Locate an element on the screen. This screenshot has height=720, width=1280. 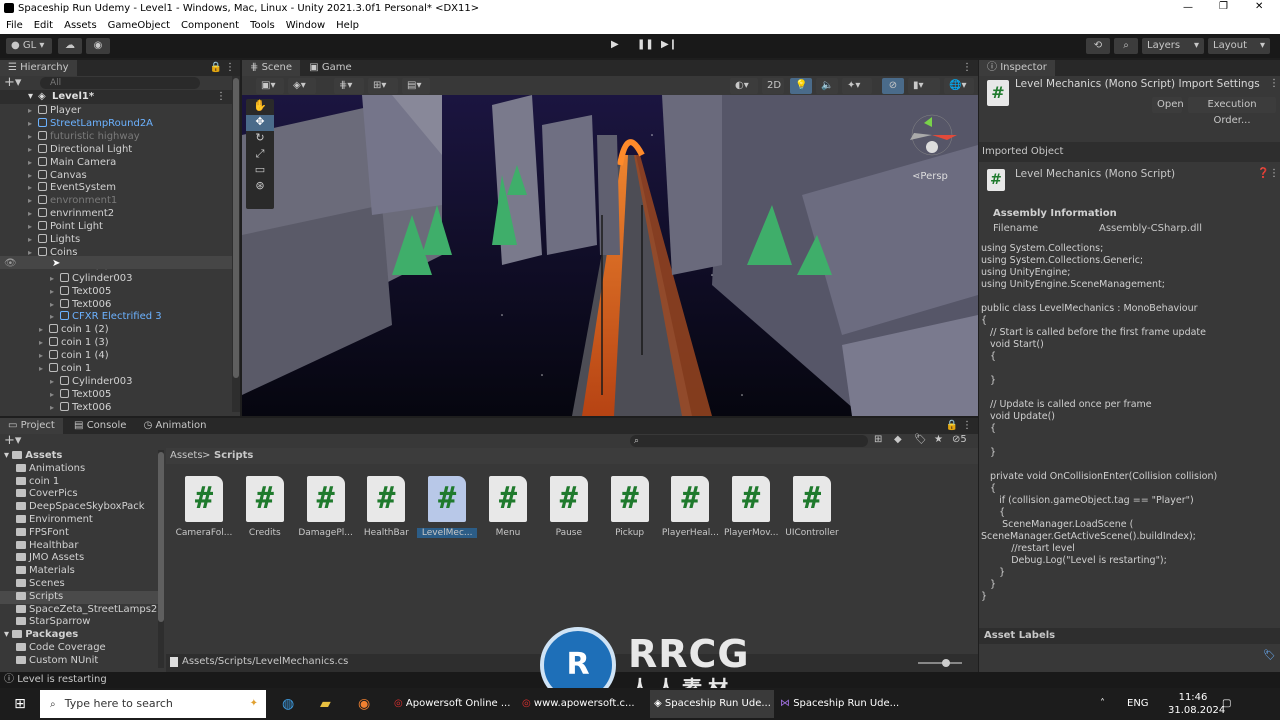
camera-icon: ▮▾ is located at coordinates (924, 86).